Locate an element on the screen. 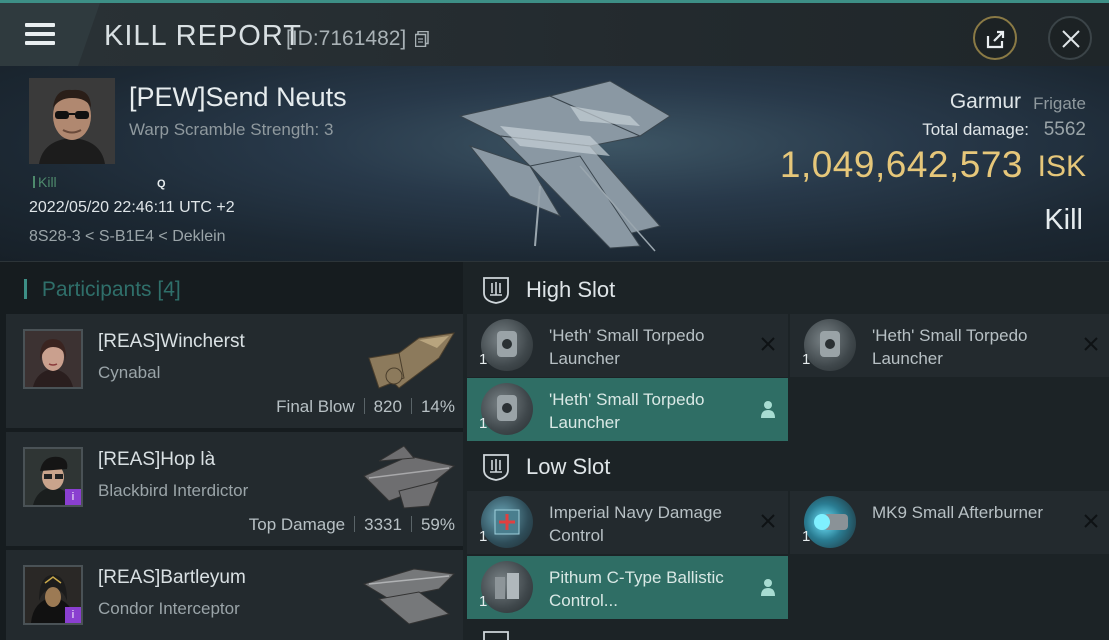  item-name: MK9 Small Afterburner is located at coordinates (958, 512).